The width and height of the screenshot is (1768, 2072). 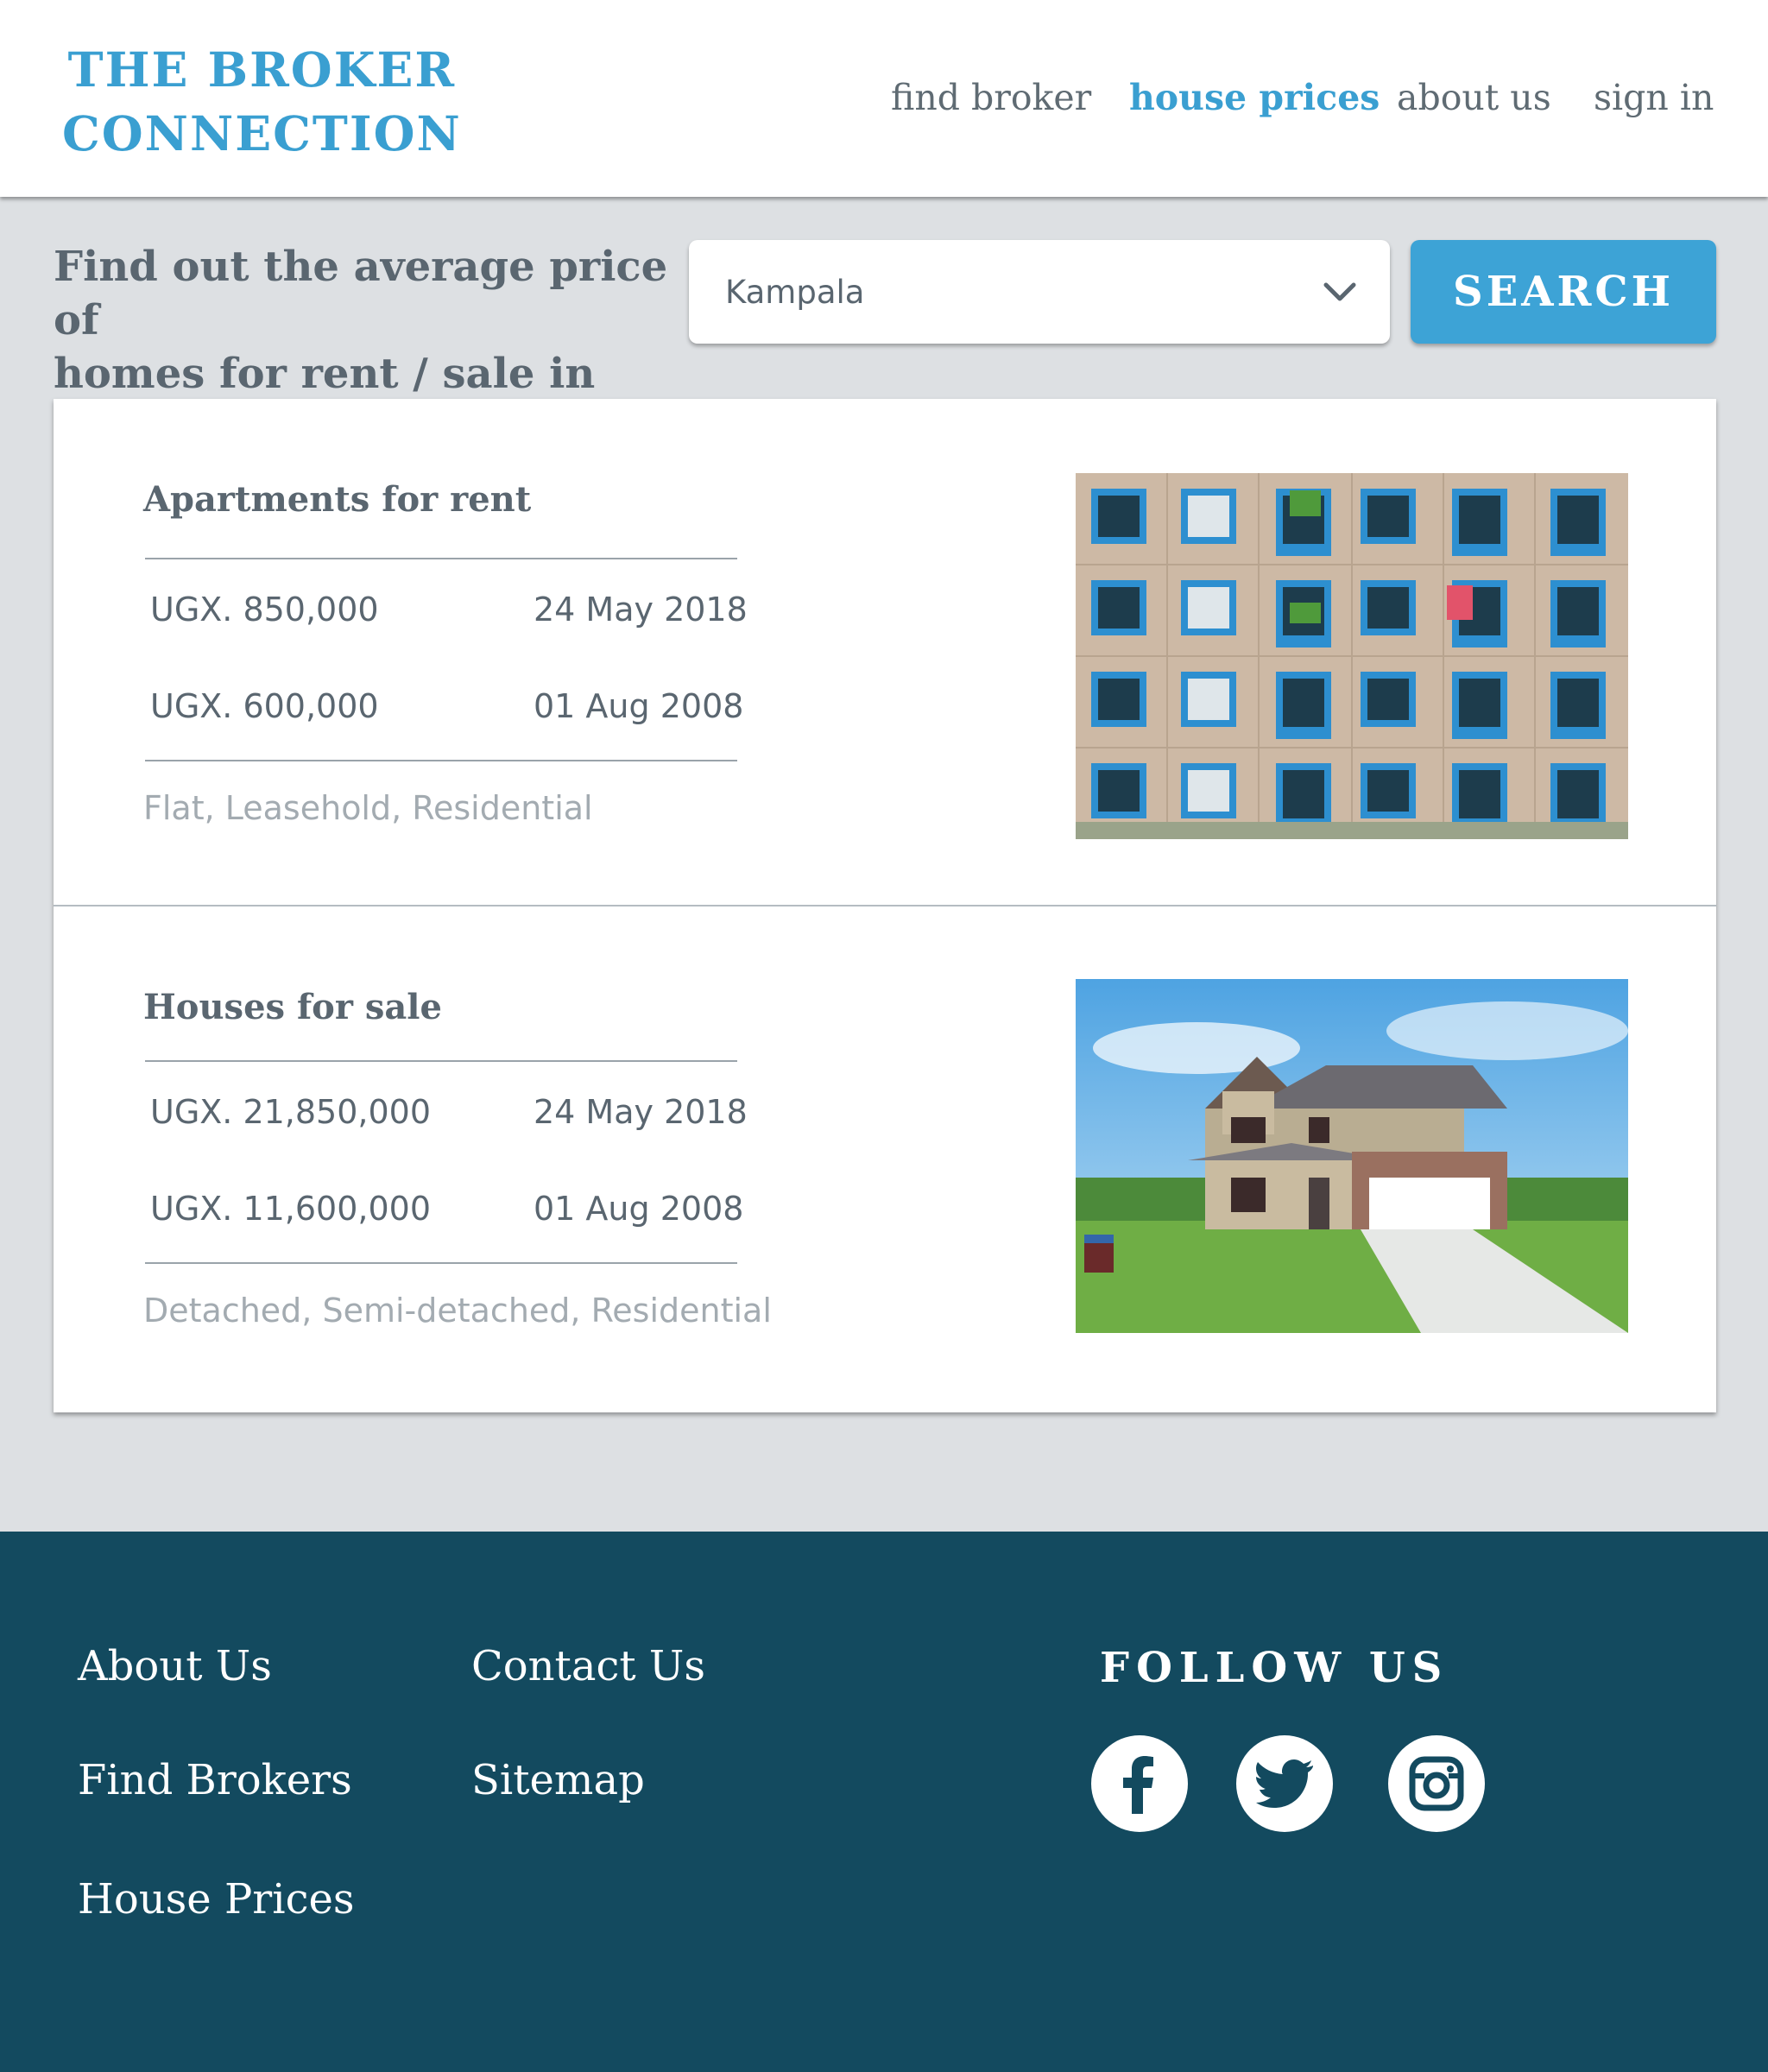 I want to click on price-amount: UGX. 600,000, so click(x=265, y=706).